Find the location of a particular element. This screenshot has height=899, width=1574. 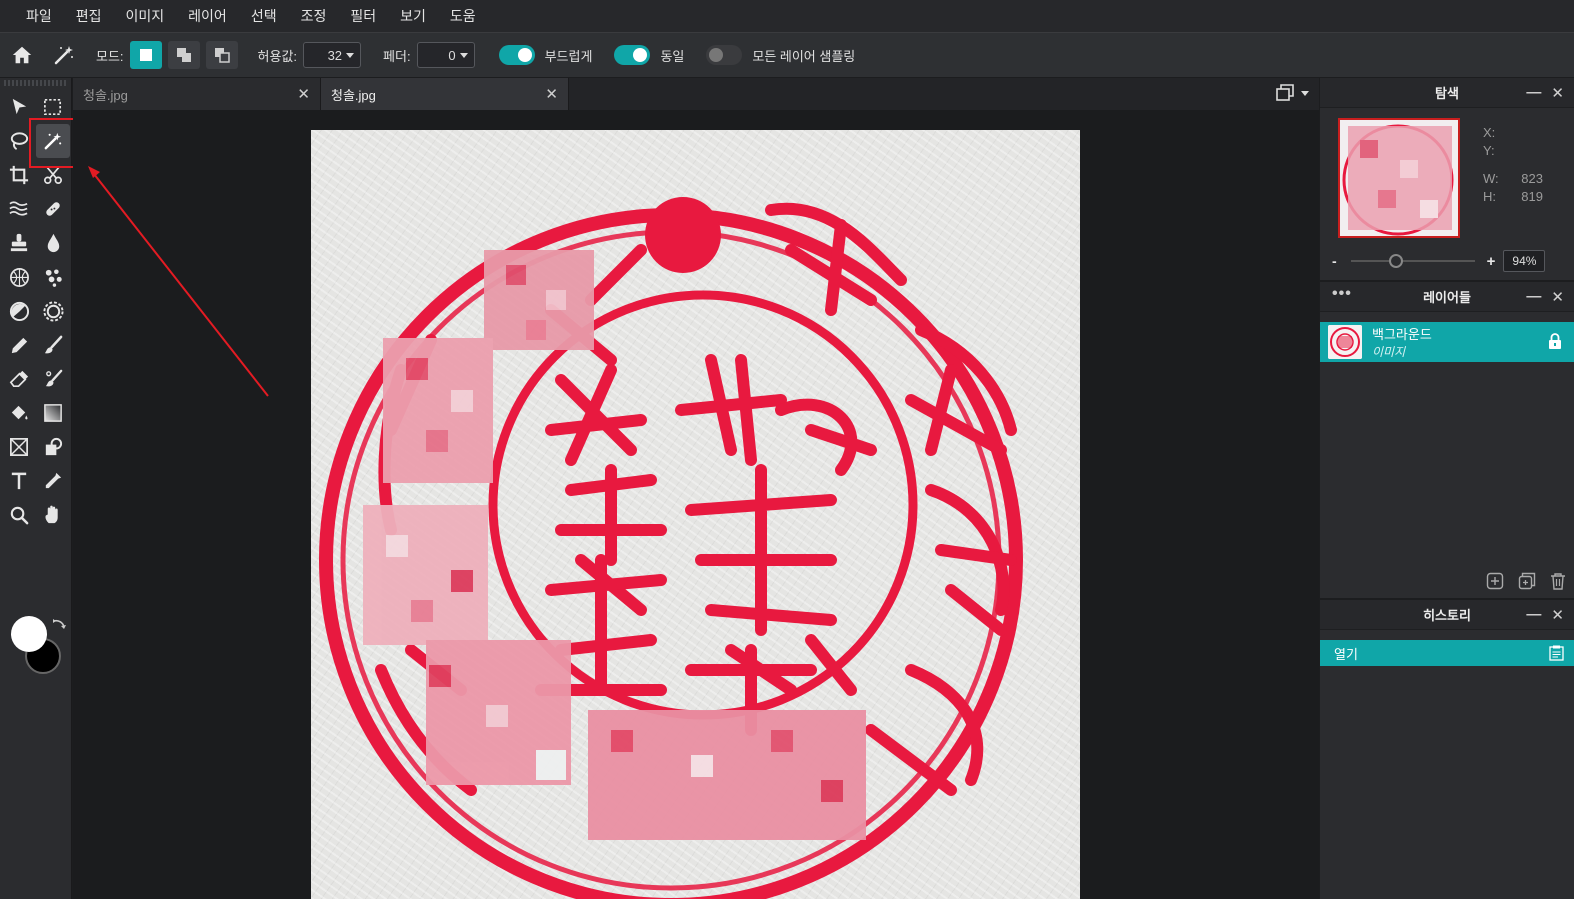

history-header: 히스토리 — ✕ is located at coordinates (1447, 615).